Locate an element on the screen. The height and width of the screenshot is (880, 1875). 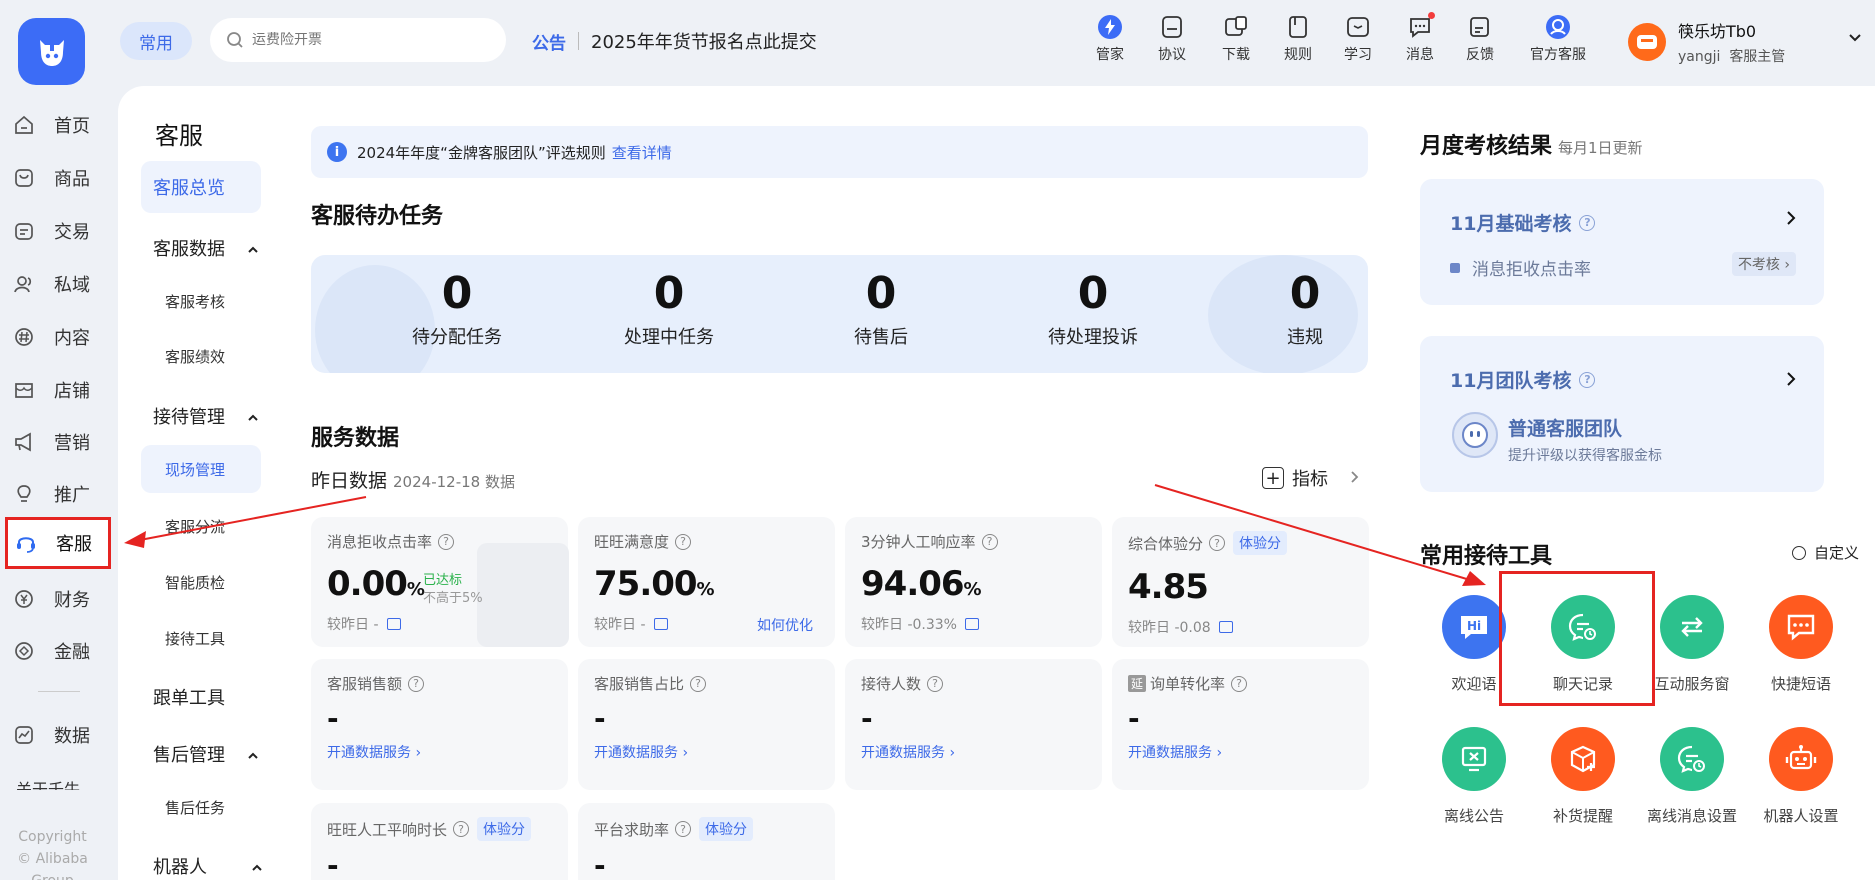
todo-label: 处理中任务 is located at coordinates (669, 337).